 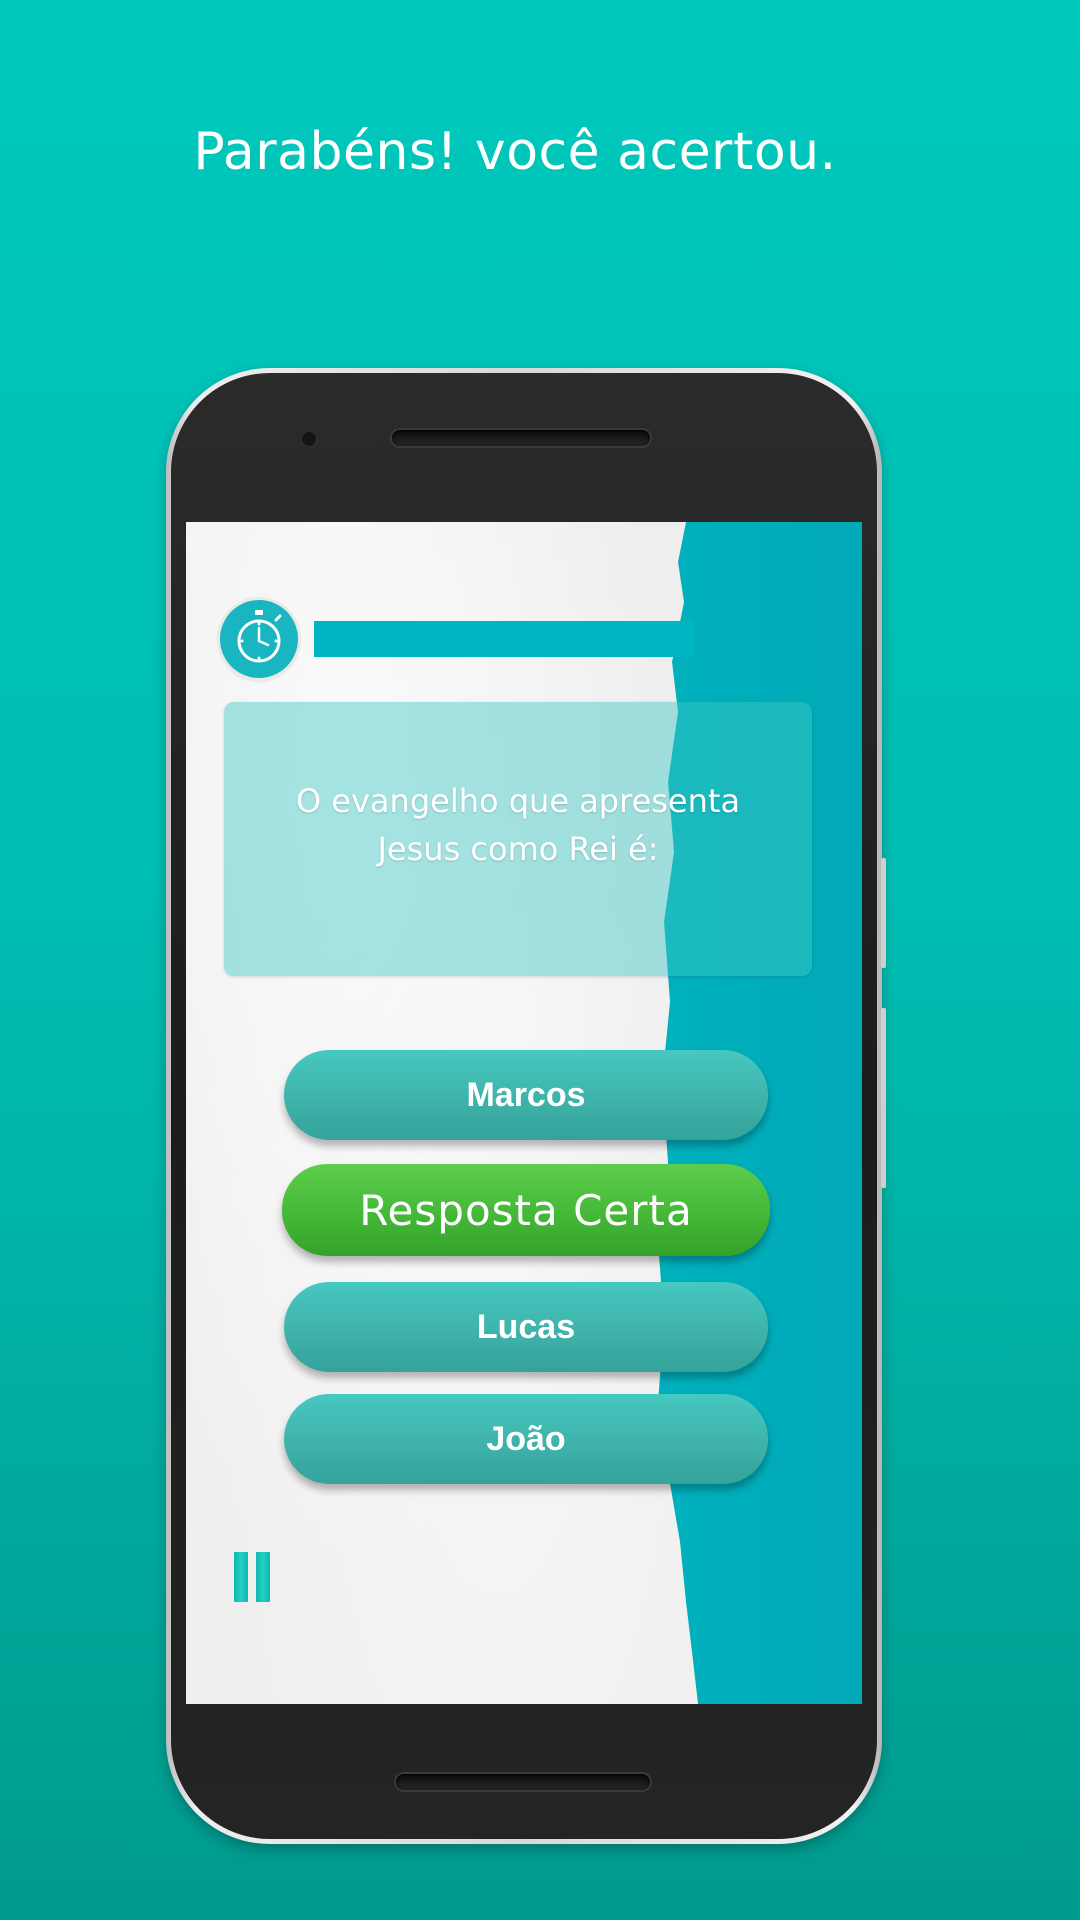 I want to click on pause-icon, so click(x=254, y=1577).